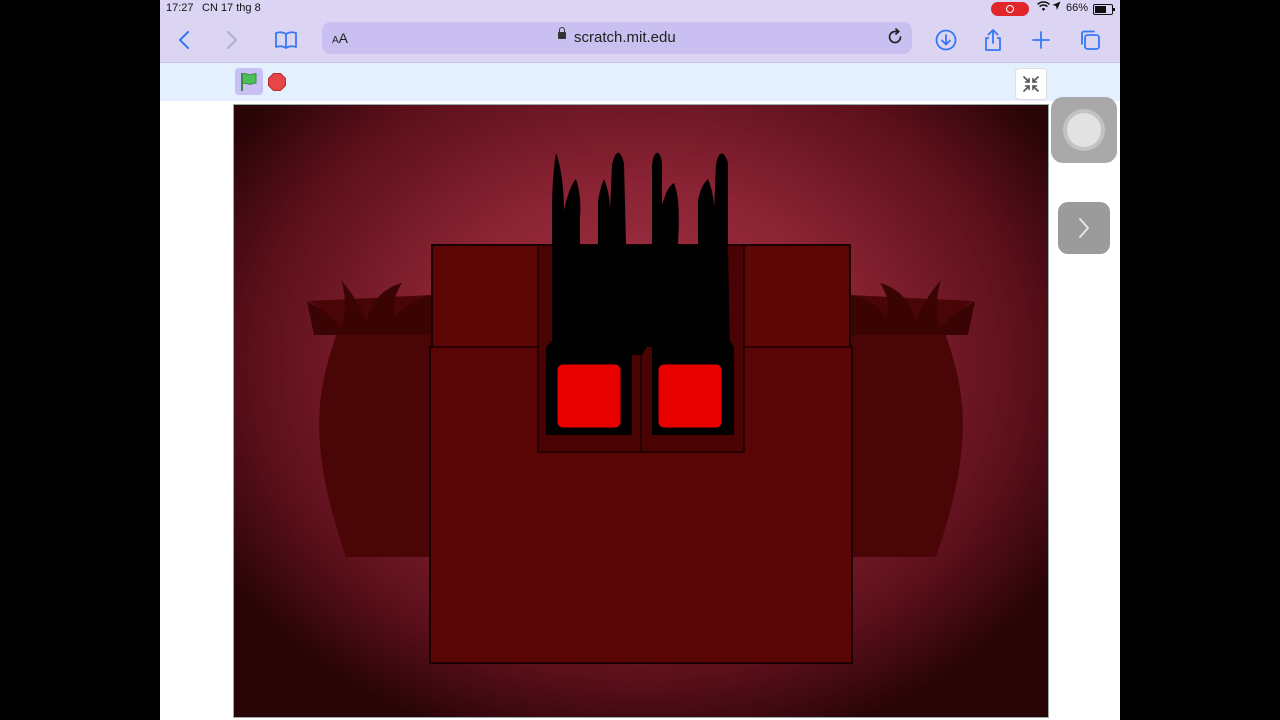 The height and width of the screenshot is (720, 1280). I want to click on battery-percent: 66%, so click(1077, 8).